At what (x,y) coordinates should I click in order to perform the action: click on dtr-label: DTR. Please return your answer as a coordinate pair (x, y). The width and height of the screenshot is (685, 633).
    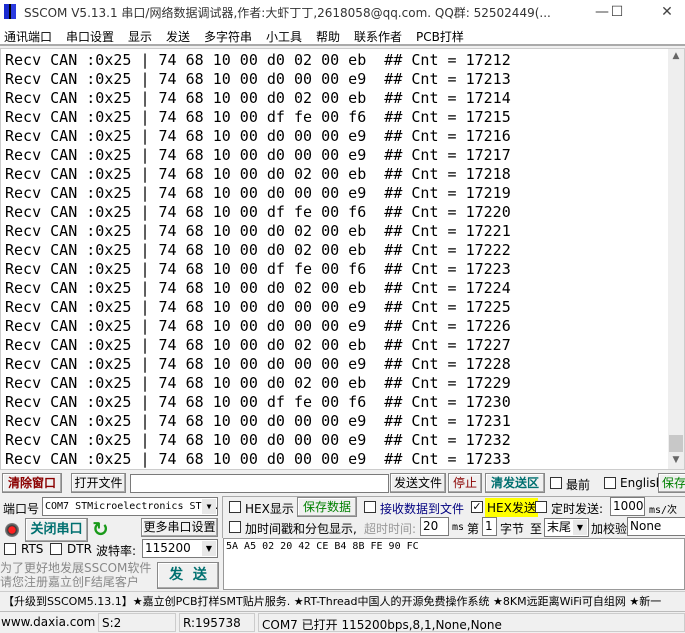
    Looking at the image, I should click on (79, 549).